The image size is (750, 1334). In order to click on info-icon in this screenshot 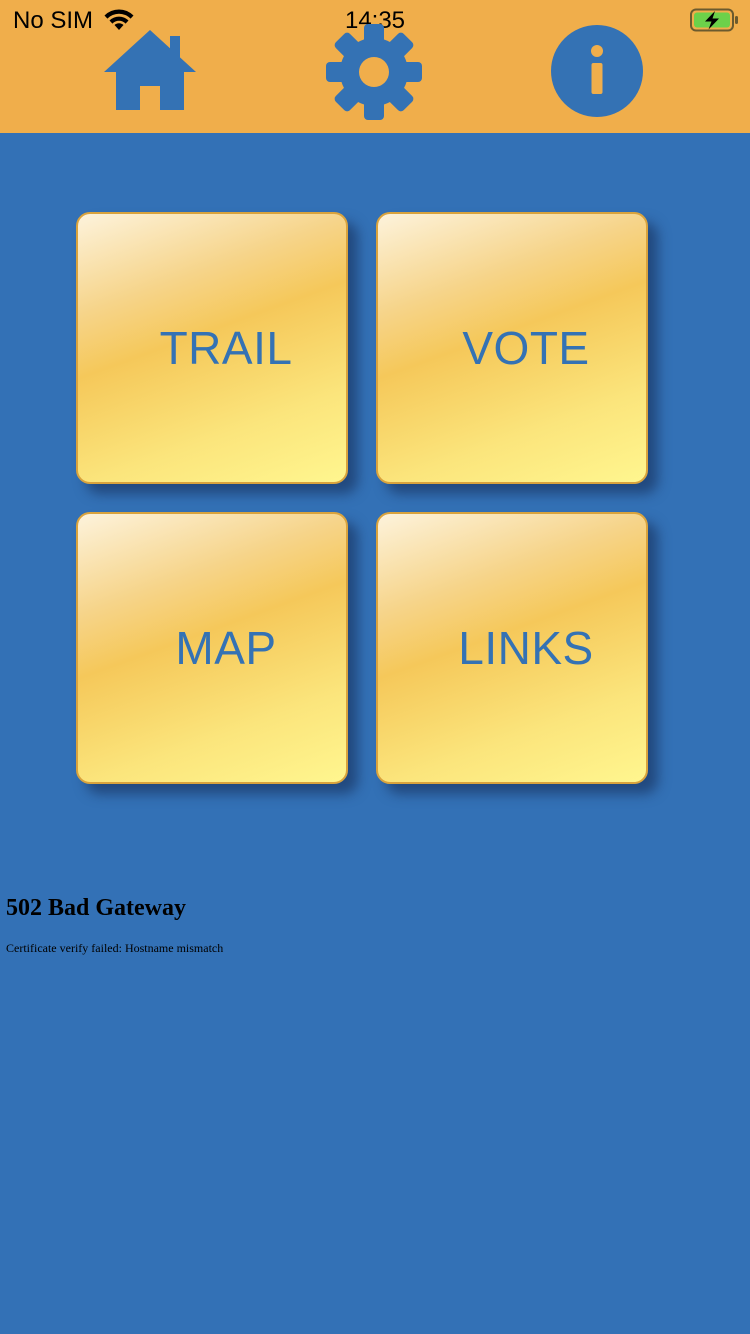, I will do `click(597, 72)`.